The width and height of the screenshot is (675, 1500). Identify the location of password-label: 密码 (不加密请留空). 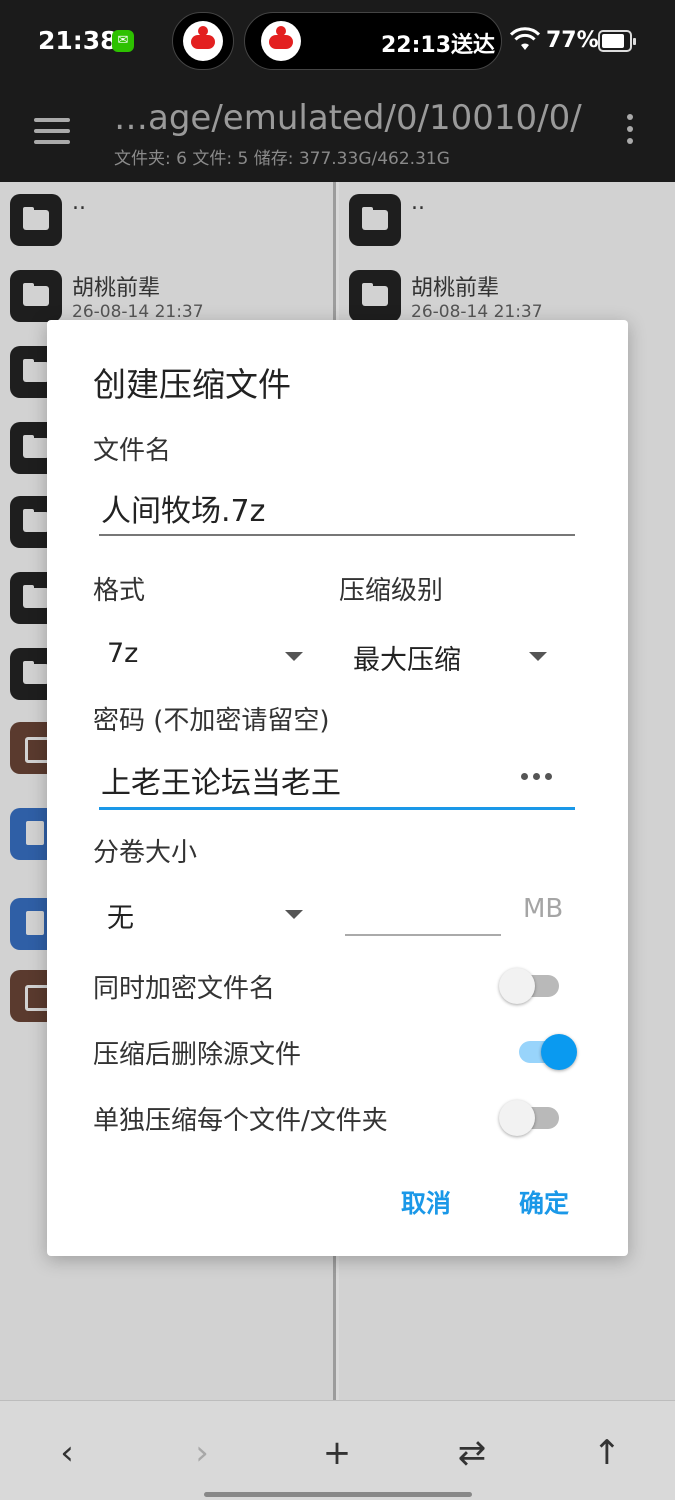
(211, 721).